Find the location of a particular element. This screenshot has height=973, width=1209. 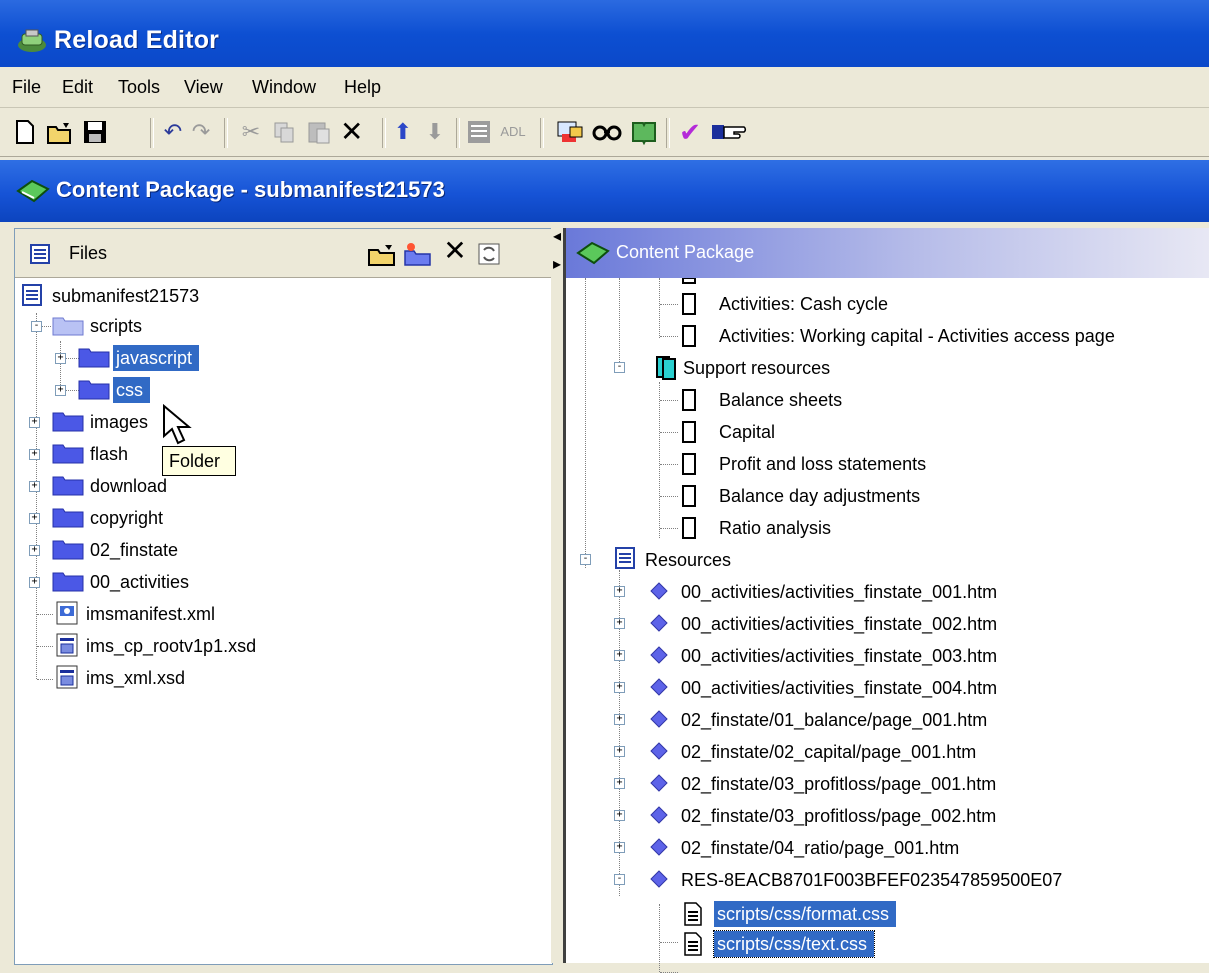

tree-item-balance-sheets: Balance sheets is located at coordinates (780, 400).